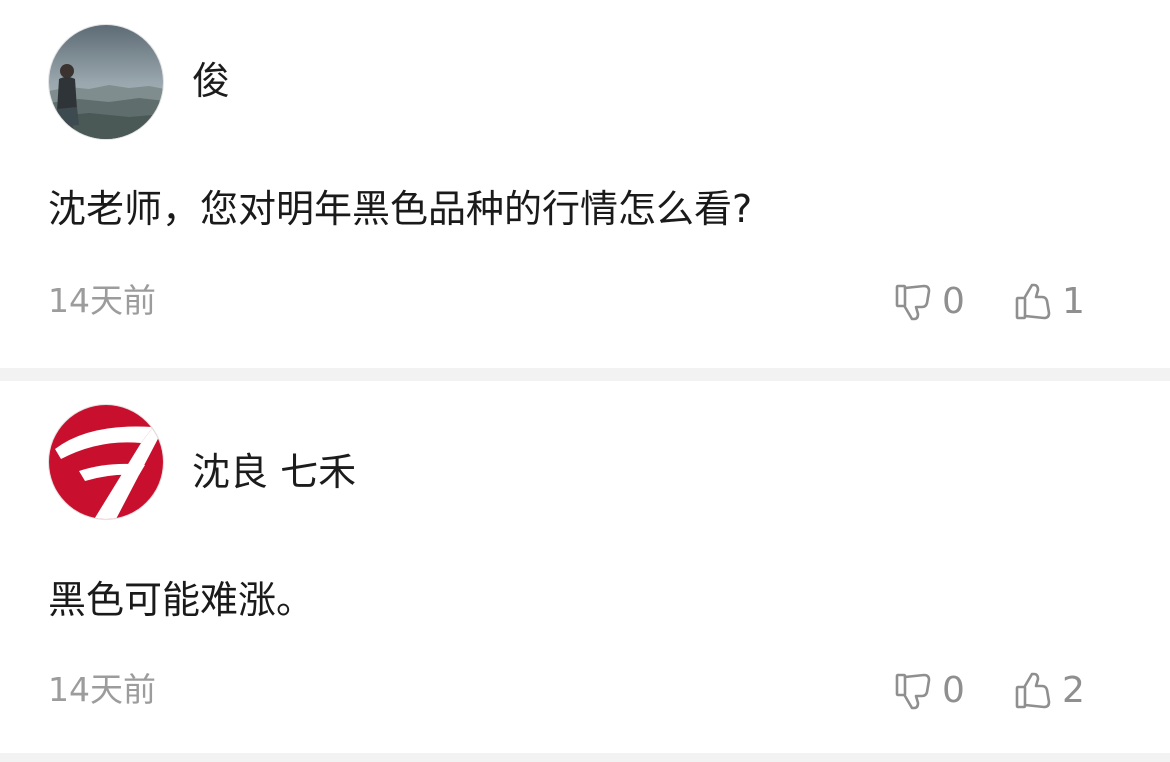  I want to click on username: 俊, so click(211, 81).